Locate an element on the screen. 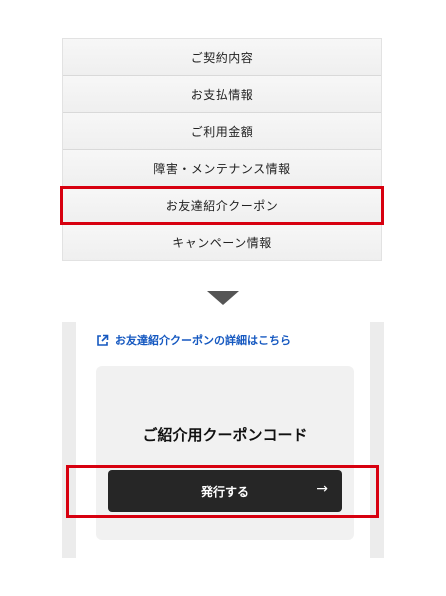  menu-item-label: ご利用金額 is located at coordinates (222, 131).